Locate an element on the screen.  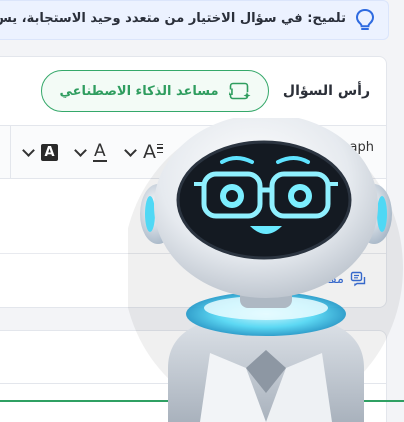
question-header-label: رأس السؤال is located at coordinates (326, 91).